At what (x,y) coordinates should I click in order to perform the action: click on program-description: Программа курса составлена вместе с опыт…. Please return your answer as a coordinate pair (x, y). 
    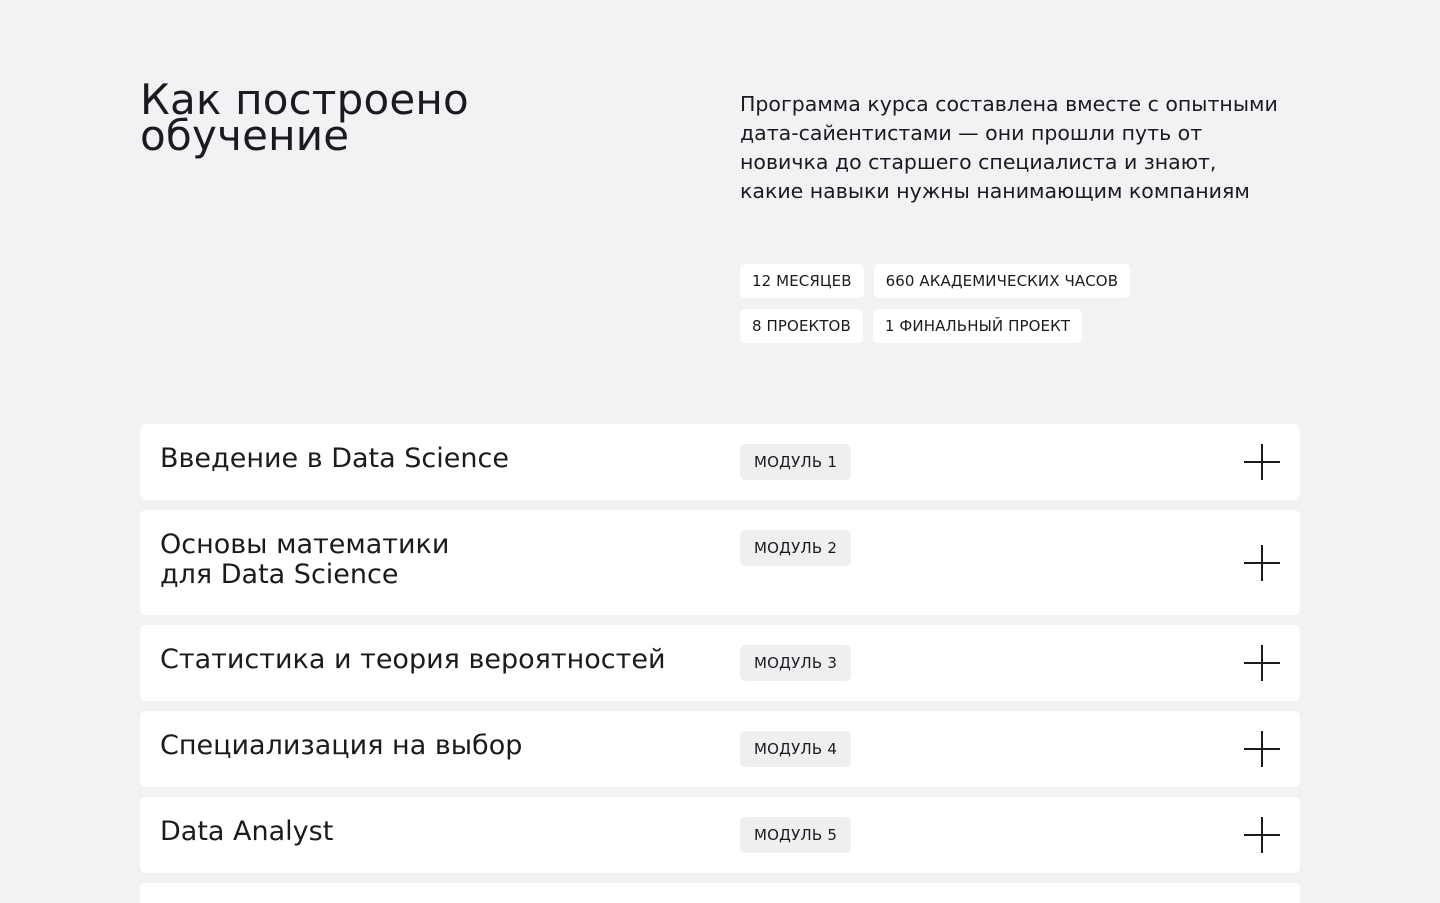
    Looking at the image, I should click on (1009, 147).